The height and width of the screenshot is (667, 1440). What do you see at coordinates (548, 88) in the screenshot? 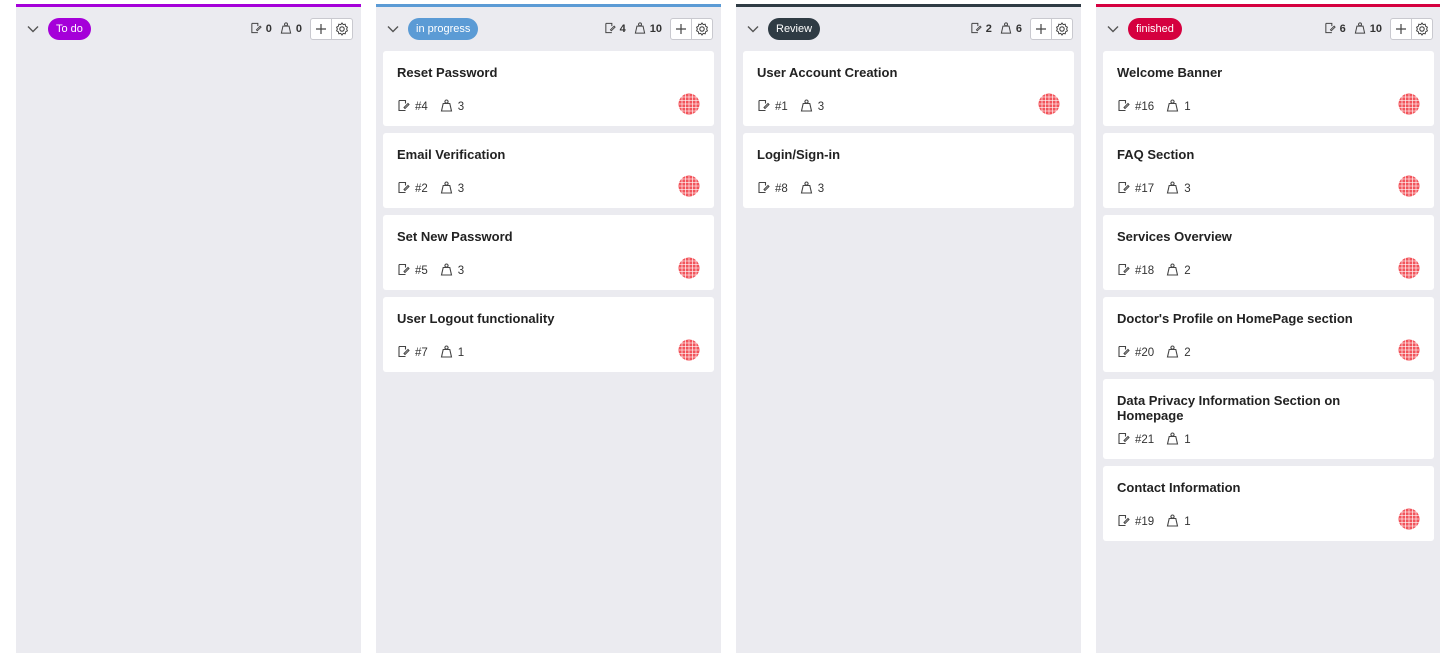
I see `issue-card: Reset Password #4 3` at bounding box center [548, 88].